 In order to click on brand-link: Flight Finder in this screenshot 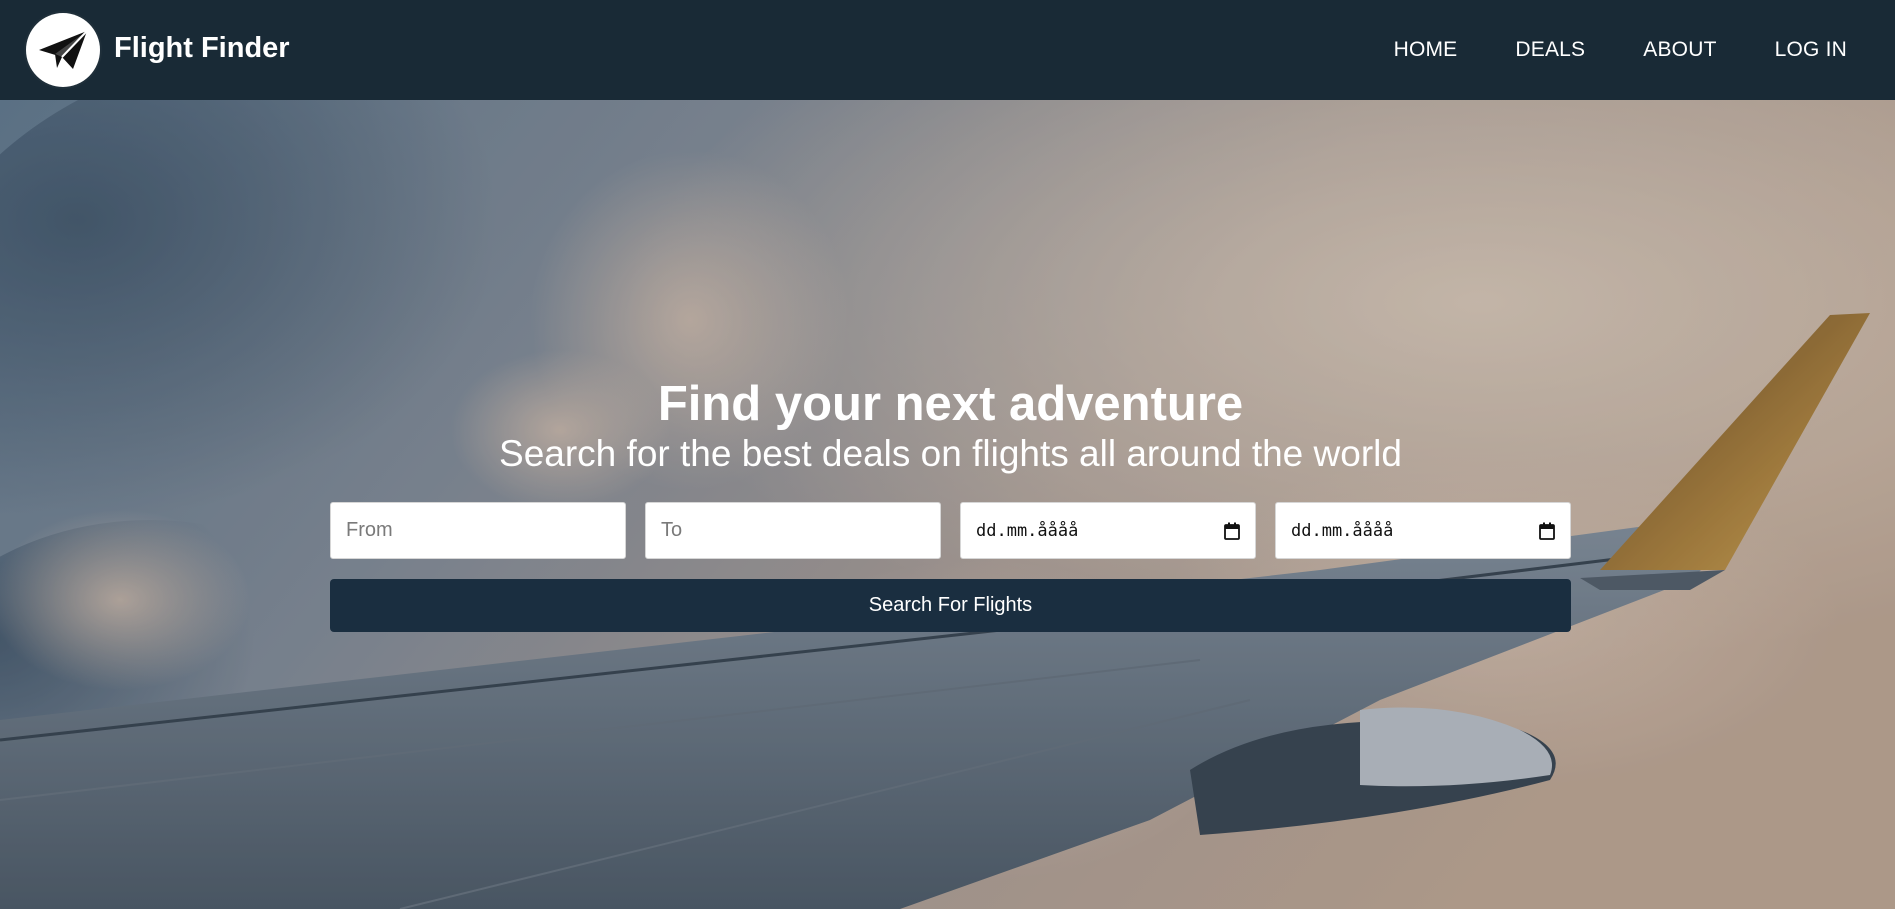, I will do `click(158, 50)`.